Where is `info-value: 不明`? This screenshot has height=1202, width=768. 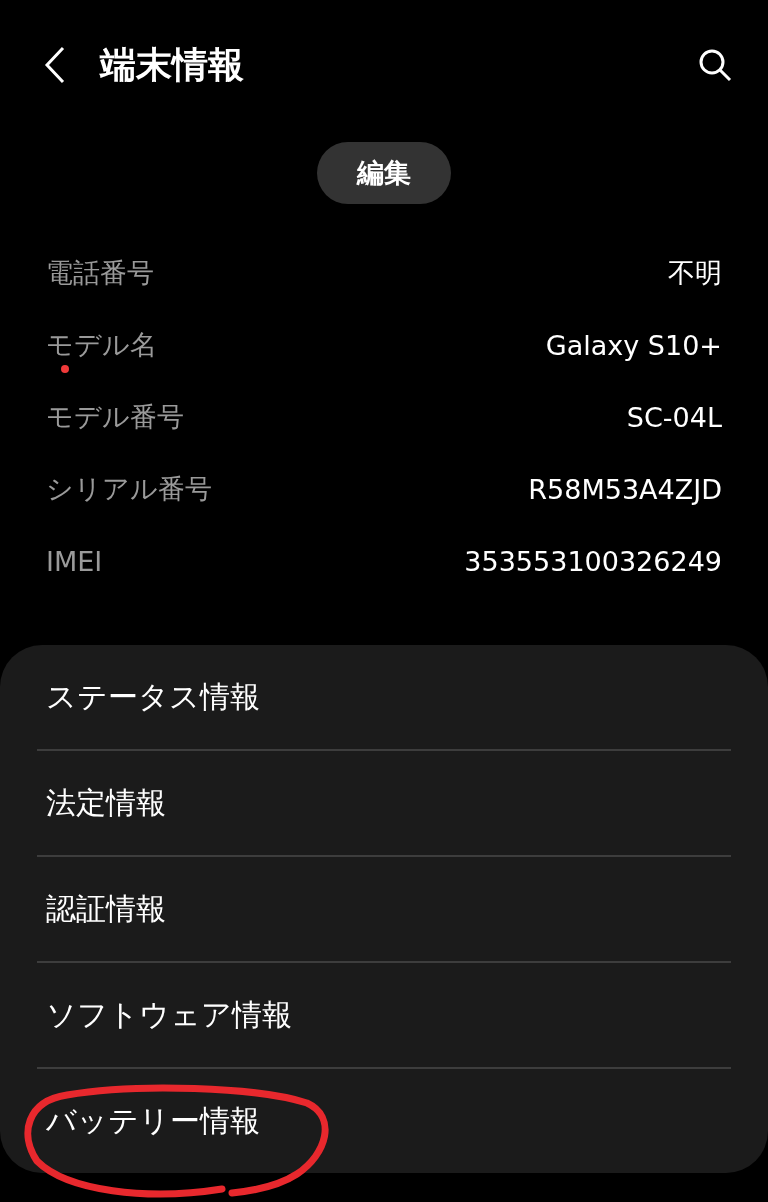 info-value: 不明 is located at coordinates (695, 273).